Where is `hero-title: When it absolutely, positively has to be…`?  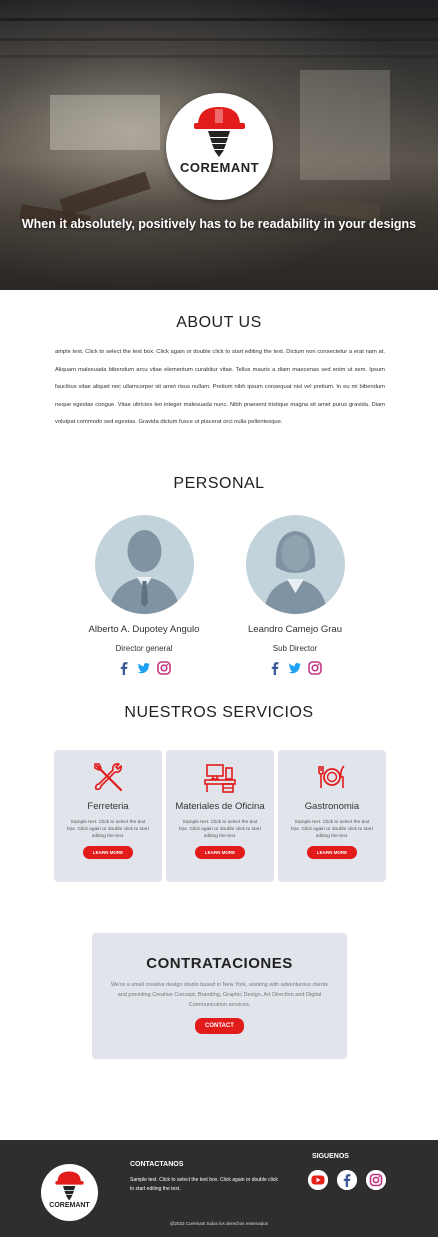
hero-title: When it absolutely, positively has to be… is located at coordinates (219, 224).